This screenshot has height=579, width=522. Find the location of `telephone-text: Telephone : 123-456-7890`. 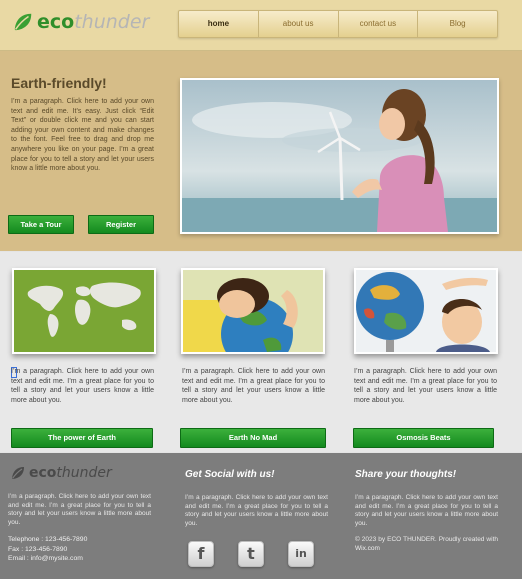

telephone-text: Telephone : 123-456-7890 is located at coordinates (48, 539).